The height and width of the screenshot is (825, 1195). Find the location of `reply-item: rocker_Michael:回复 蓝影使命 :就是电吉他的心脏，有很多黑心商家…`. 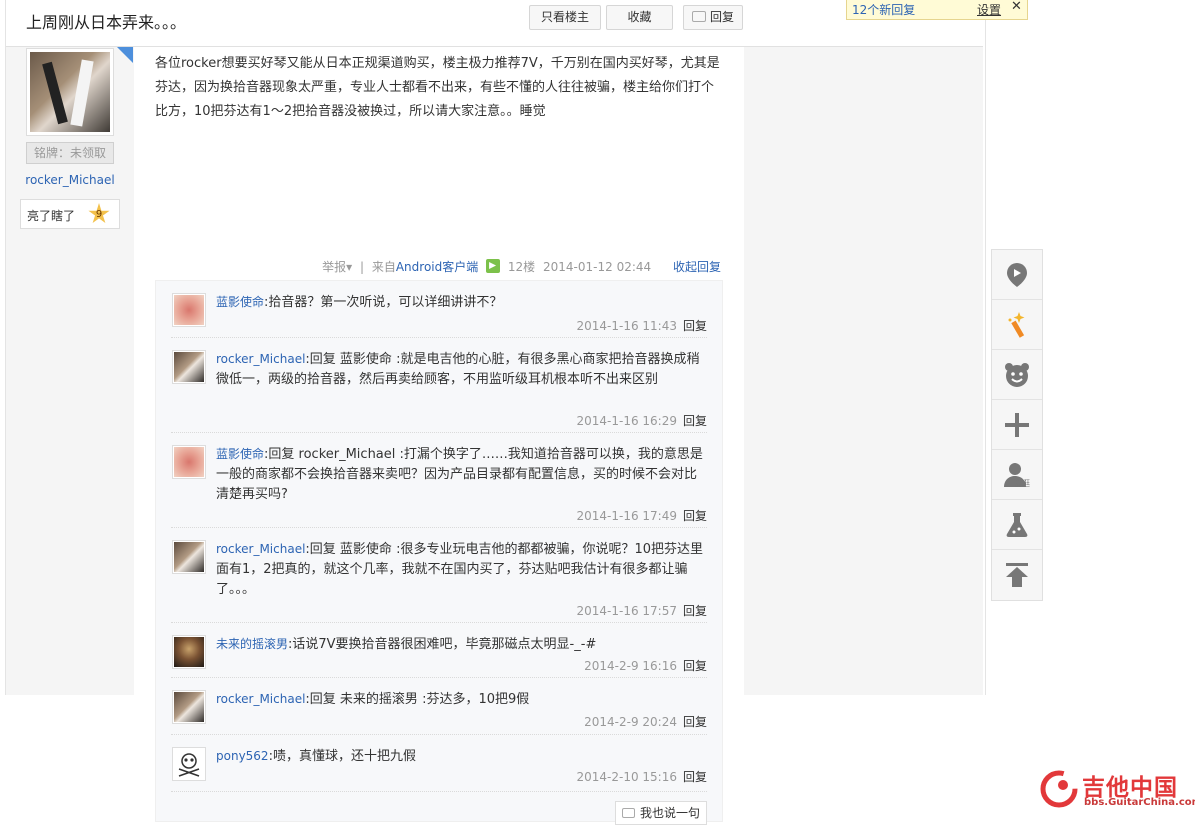

reply-item: rocker_Michael:回复 蓝影使命 :就是电吉他的心脏，有很多黑心商家… is located at coordinates (439, 385).